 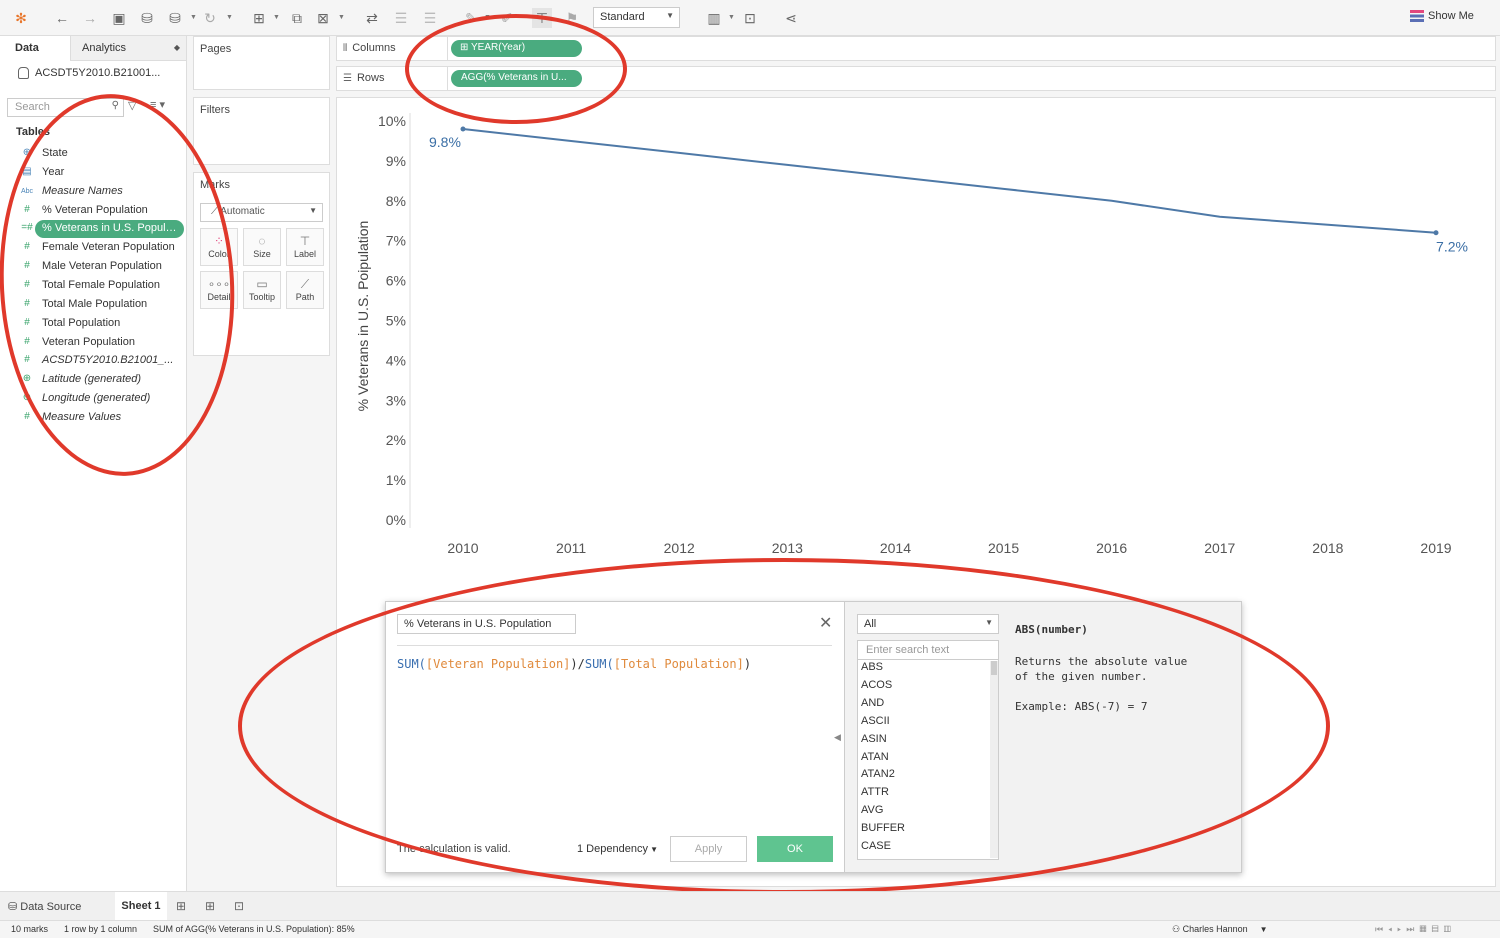 What do you see at coordinates (994, 759) in the screenshot?
I see `scrollbar` at bounding box center [994, 759].